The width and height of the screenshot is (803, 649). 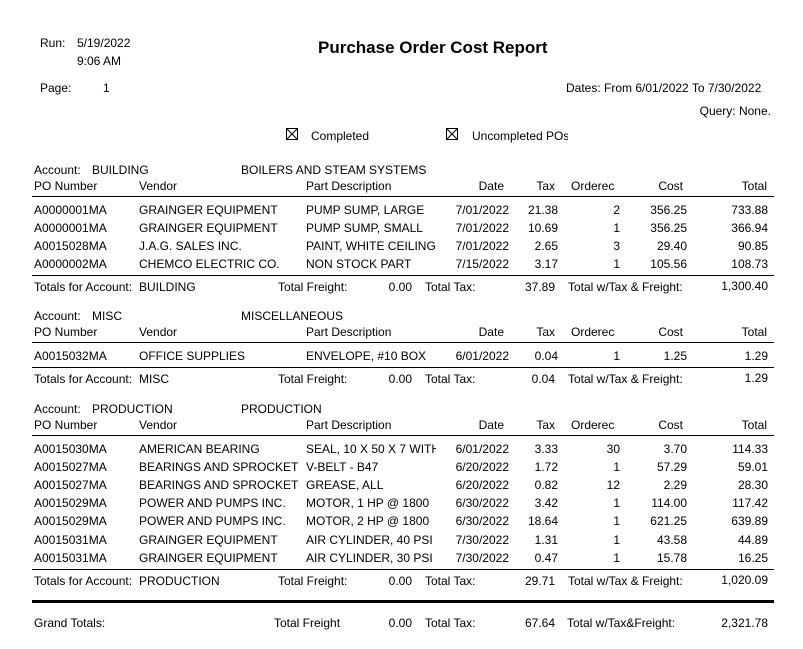 I want to click on grand-total-freight-label: Total Freight, so click(x=307, y=623).